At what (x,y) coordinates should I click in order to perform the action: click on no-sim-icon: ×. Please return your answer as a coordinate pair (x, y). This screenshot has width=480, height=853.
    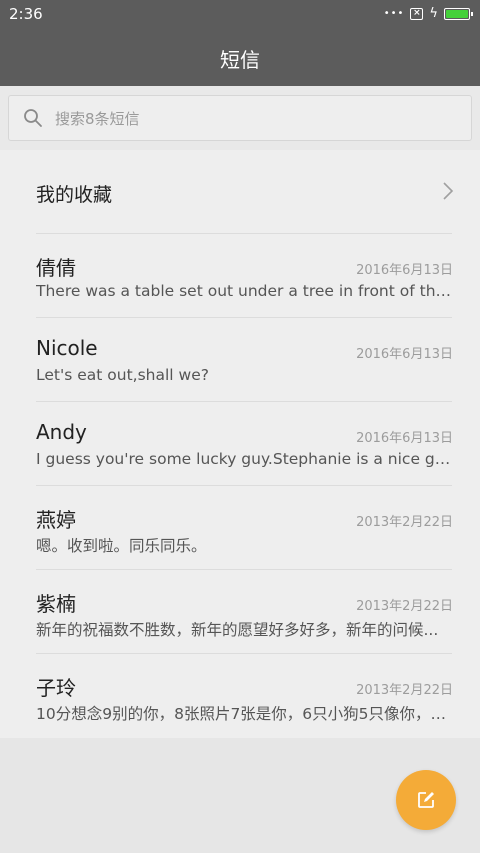
    Looking at the image, I should click on (417, 14).